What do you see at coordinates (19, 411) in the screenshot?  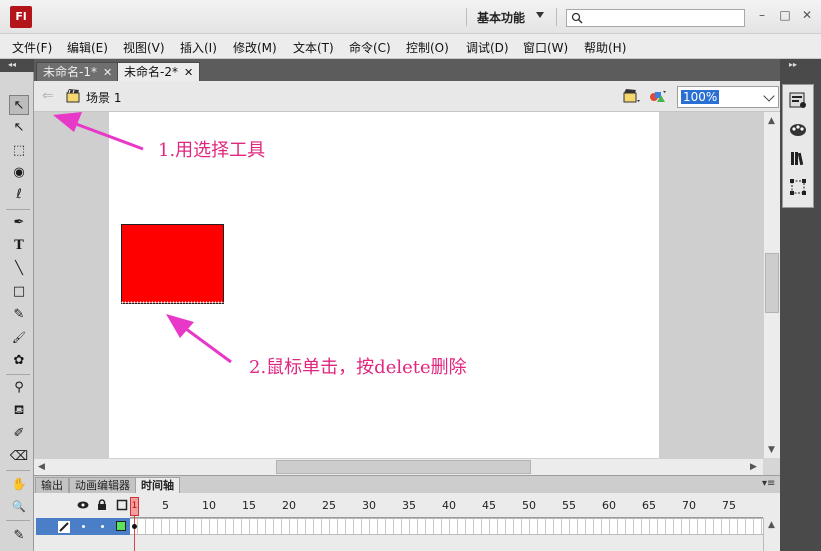 I see `paint-bucket-tool-icon: ⛾` at bounding box center [19, 411].